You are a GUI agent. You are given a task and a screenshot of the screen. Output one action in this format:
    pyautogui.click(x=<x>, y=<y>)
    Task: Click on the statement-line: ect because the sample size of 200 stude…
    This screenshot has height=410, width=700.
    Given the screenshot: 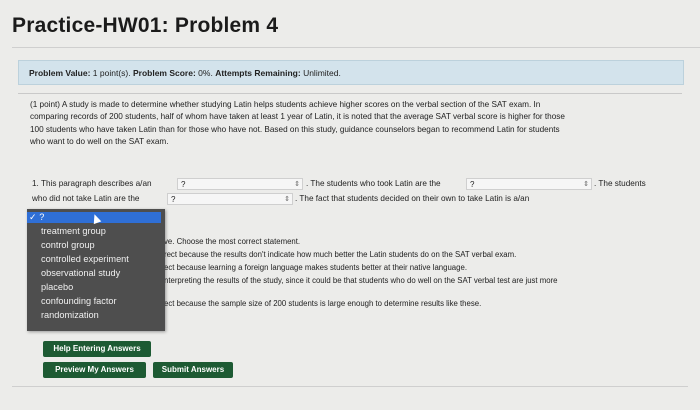 What is the action you would take?
    pyautogui.click(x=323, y=303)
    